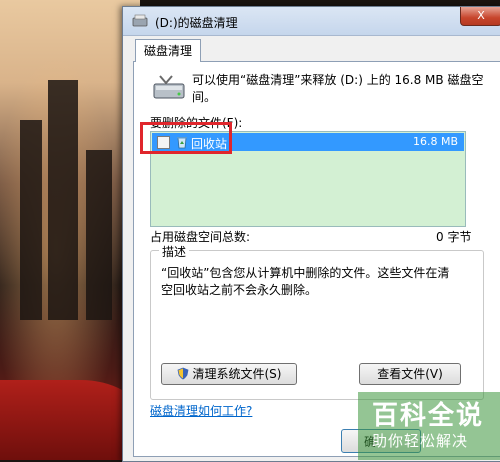 This screenshot has width=500, height=462. What do you see at coordinates (454, 237) in the screenshot?
I see `total-space-value: 0 字节` at bounding box center [454, 237].